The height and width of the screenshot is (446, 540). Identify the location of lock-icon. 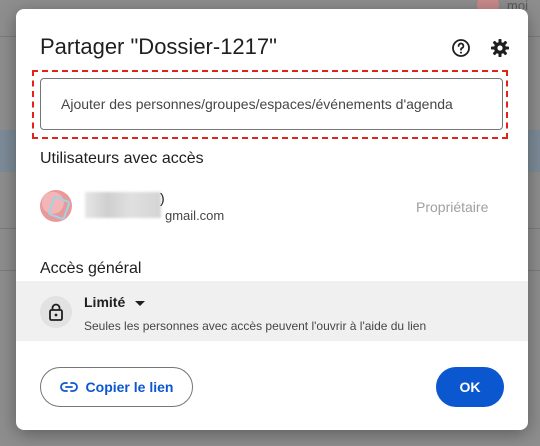
(56, 312).